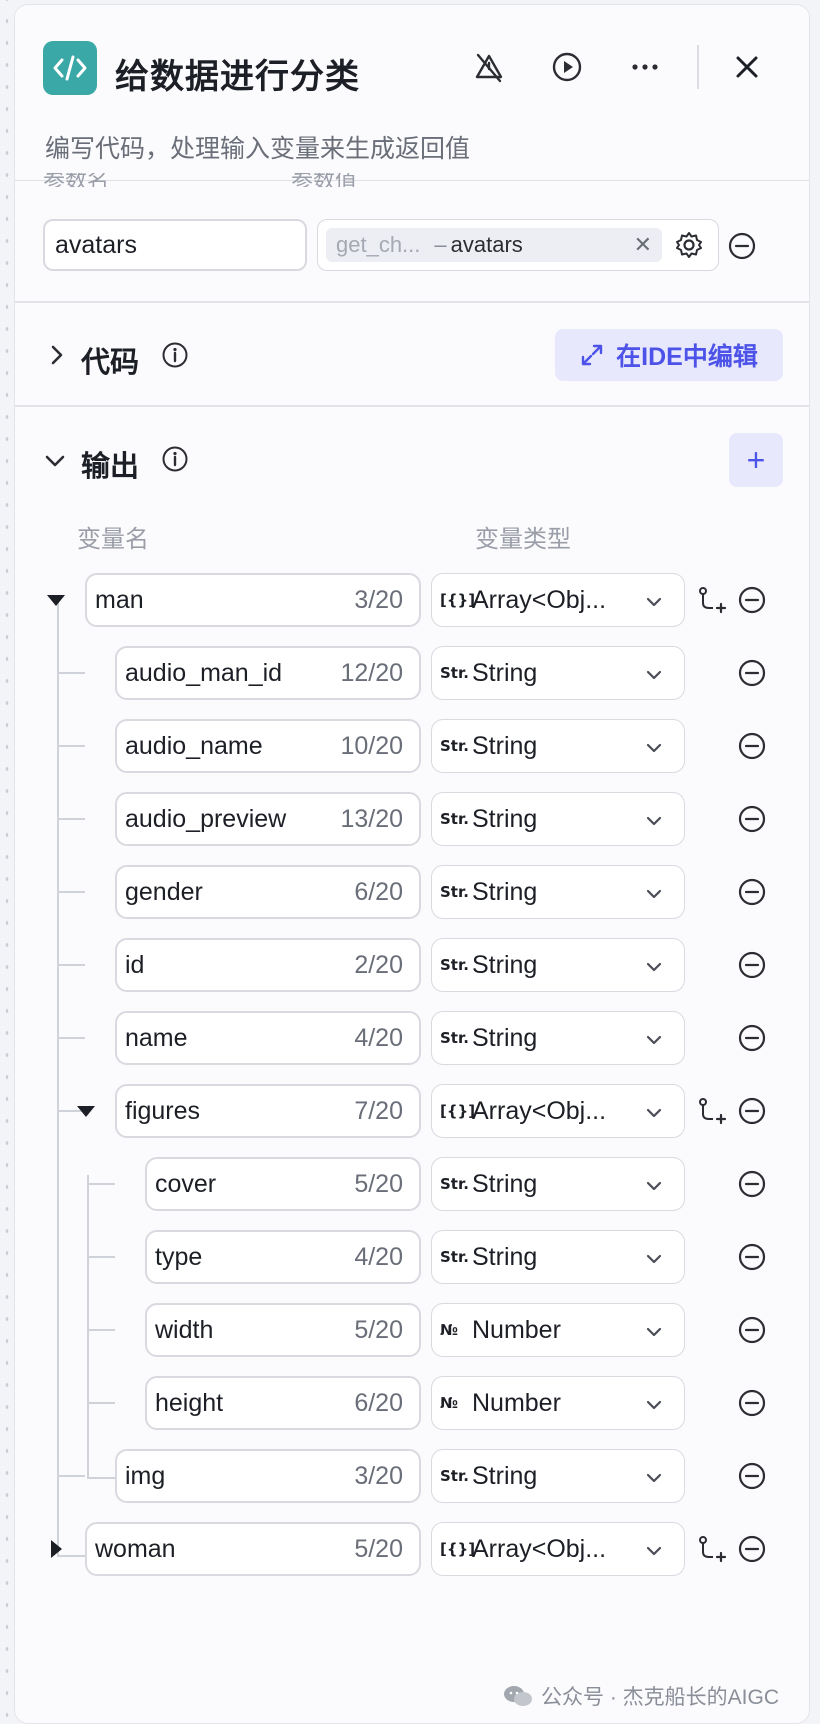 The width and height of the screenshot is (820, 1724). I want to click on param-name-label: 参数名, so click(76, 180).